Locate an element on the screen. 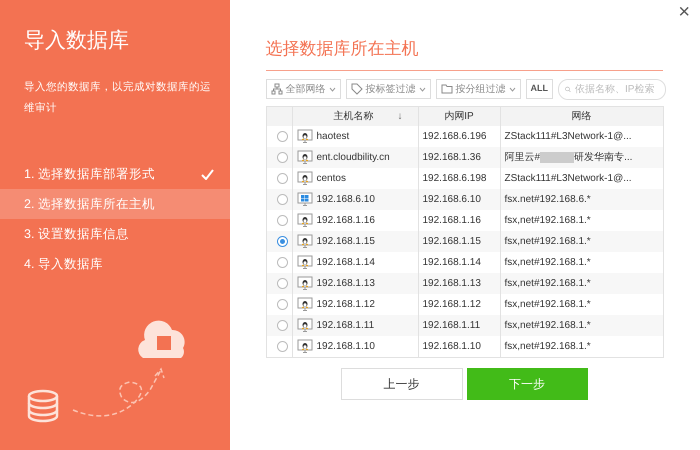 This screenshot has height=450, width=700. column-header: 网络 is located at coordinates (581, 116).